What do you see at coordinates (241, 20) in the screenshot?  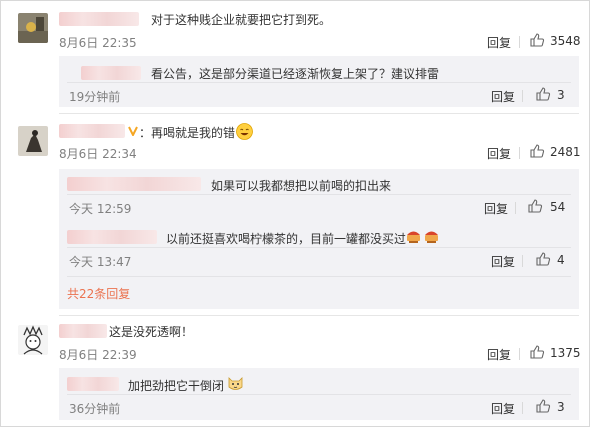 I see `comment-text: 对于这种贱企业就要把它打到死。` at bounding box center [241, 20].